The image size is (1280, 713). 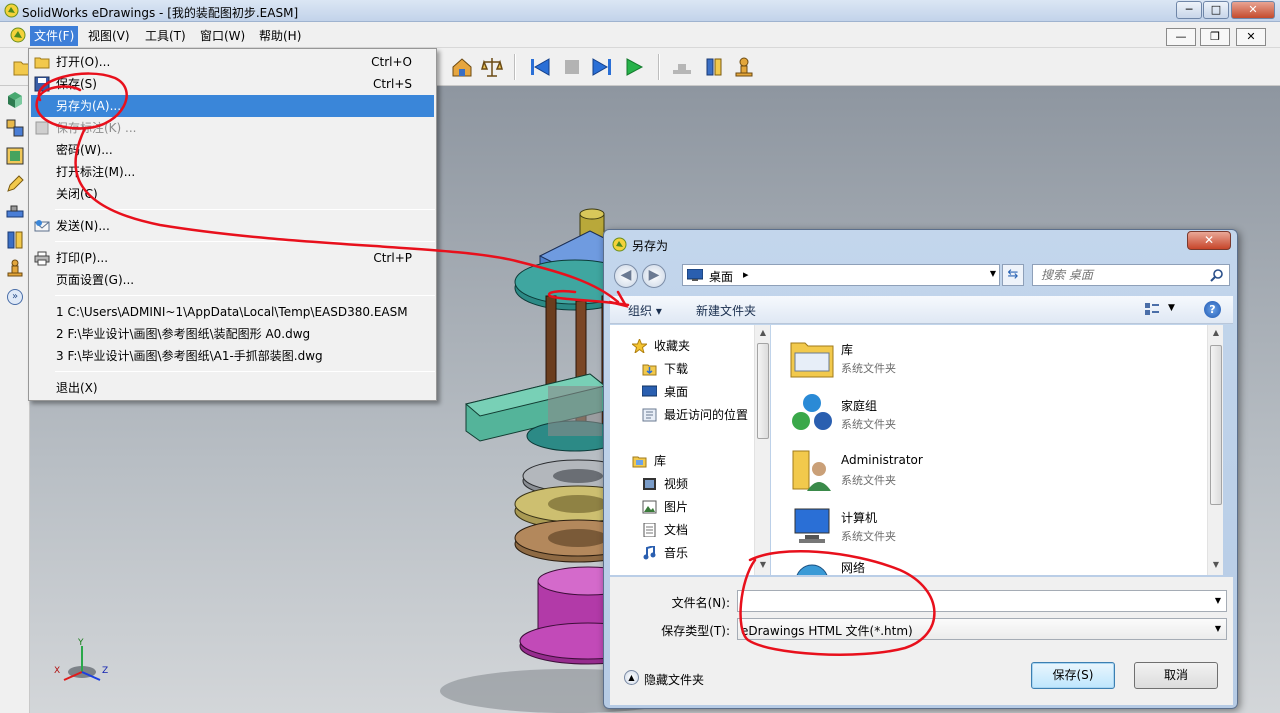 I want to click on pictures-icon, so click(x=649, y=507).